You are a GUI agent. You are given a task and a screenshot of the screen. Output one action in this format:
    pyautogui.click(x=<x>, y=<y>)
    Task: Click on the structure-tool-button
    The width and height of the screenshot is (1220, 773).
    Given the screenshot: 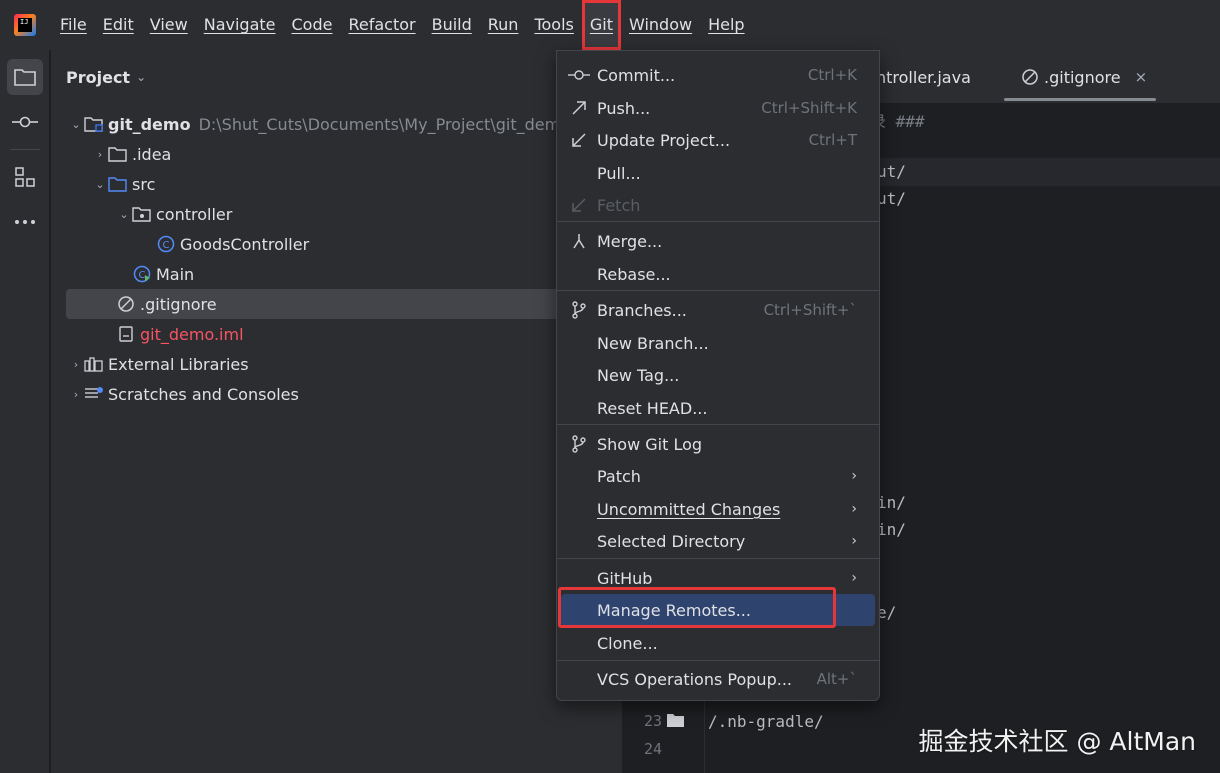 What is the action you would take?
    pyautogui.click(x=25, y=177)
    